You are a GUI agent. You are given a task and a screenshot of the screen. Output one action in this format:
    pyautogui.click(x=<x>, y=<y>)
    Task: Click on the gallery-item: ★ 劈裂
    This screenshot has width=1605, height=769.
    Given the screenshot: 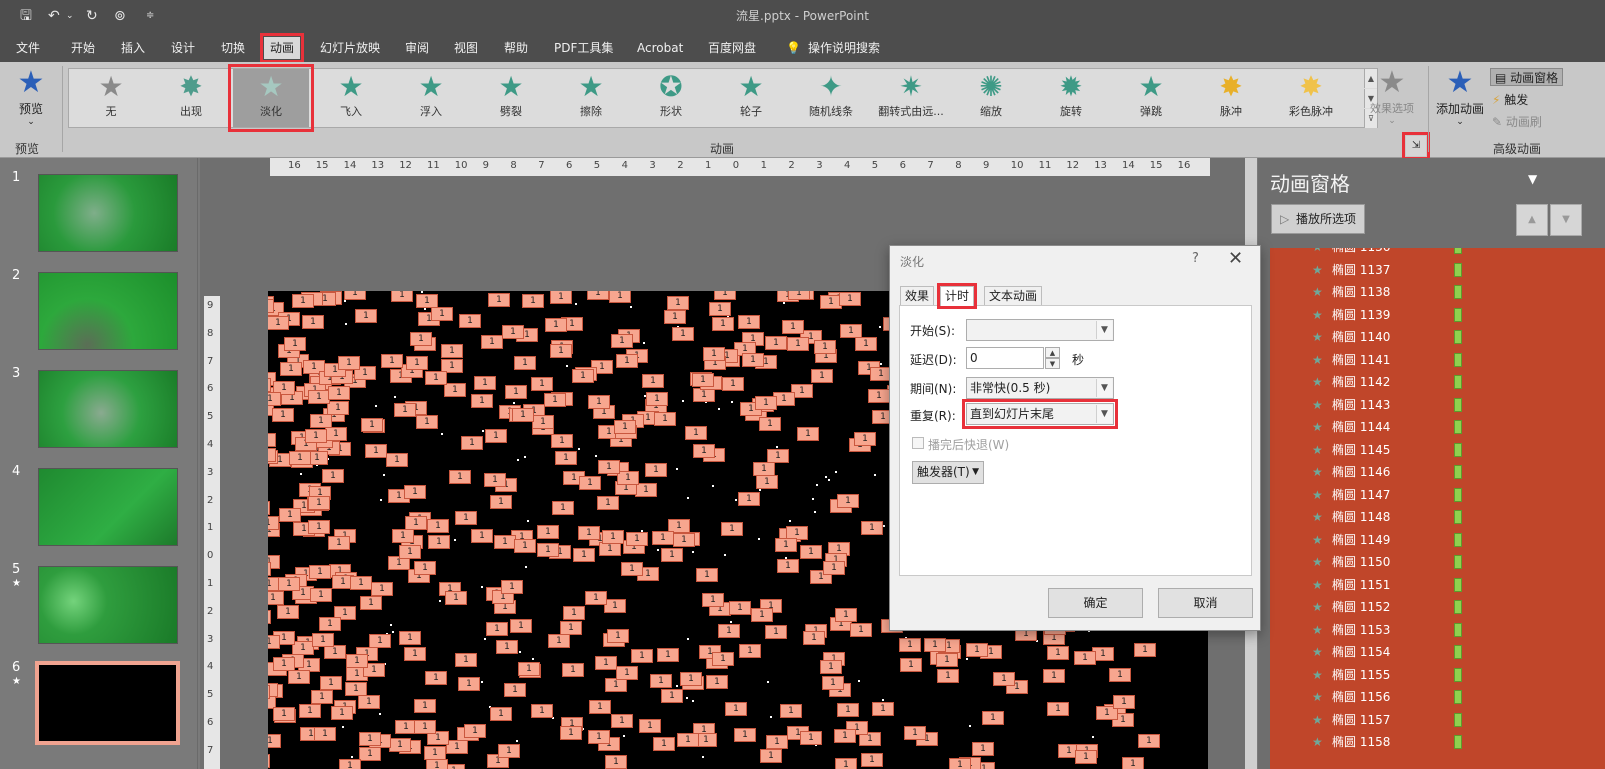 What is the action you would take?
    pyautogui.click(x=511, y=98)
    